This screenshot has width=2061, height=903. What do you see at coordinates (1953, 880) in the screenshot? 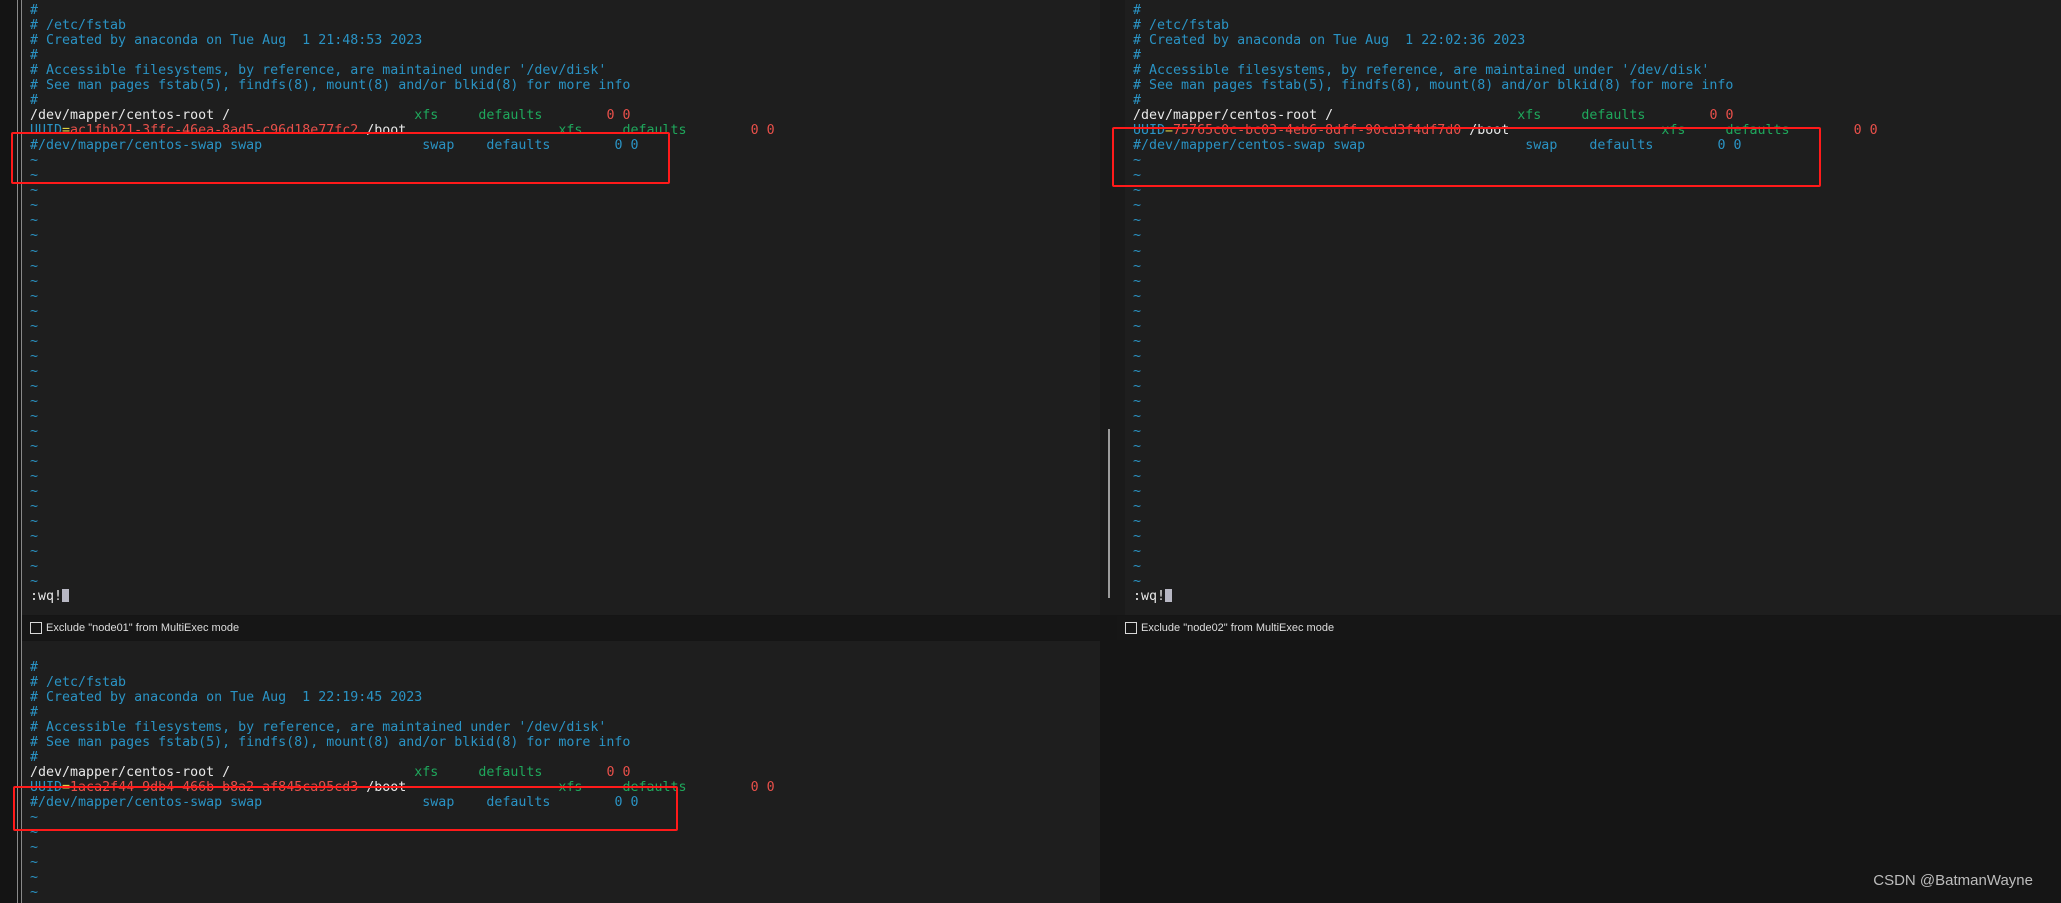
I see `watermark: CSDN @BatmanWayne` at bounding box center [1953, 880].